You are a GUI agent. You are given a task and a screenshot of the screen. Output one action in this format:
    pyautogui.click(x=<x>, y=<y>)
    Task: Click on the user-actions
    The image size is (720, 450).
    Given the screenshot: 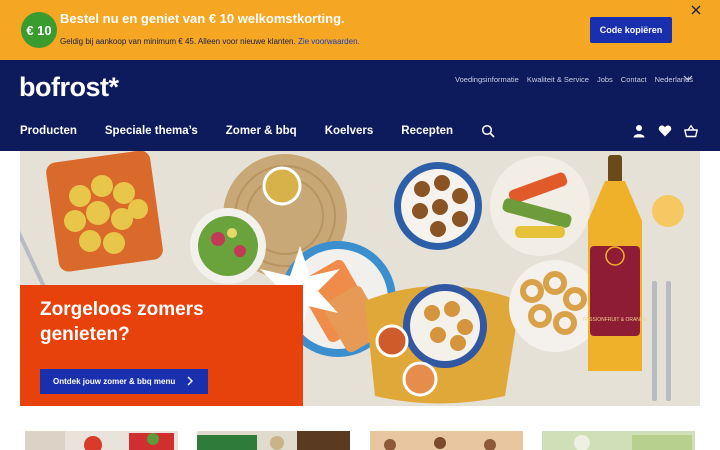 What is the action you would take?
    pyautogui.click(x=665, y=131)
    